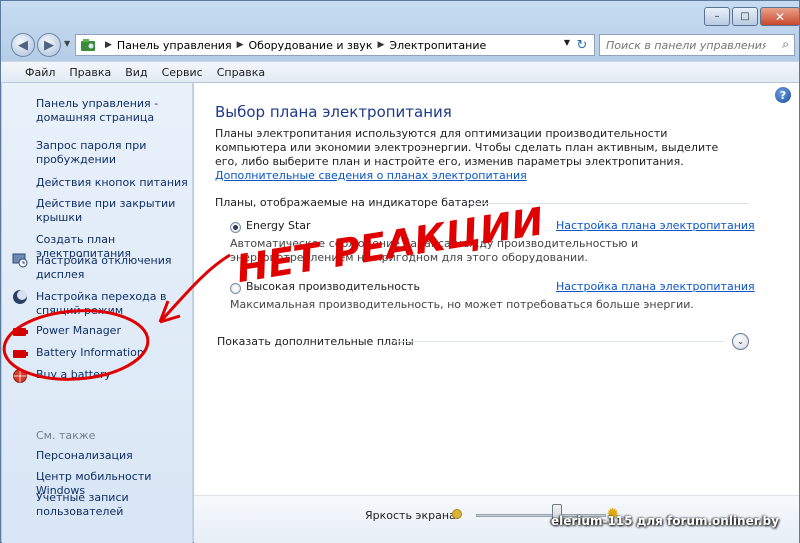 The width and height of the screenshot is (800, 543). I want to click on watermark-text: elerium-115 для forum.onliner.by, so click(665, 521).